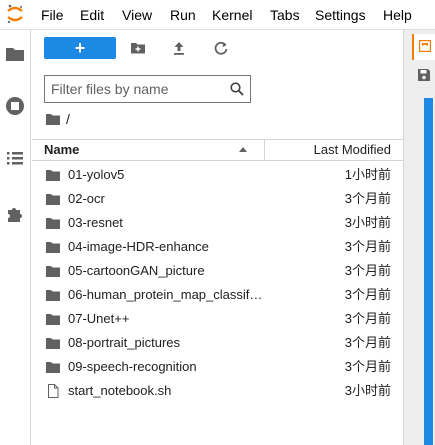 Image resolution: width=435 pixels, height=445 pixels. I want to click on file-name: 07-Unet++, so click(99, 318).